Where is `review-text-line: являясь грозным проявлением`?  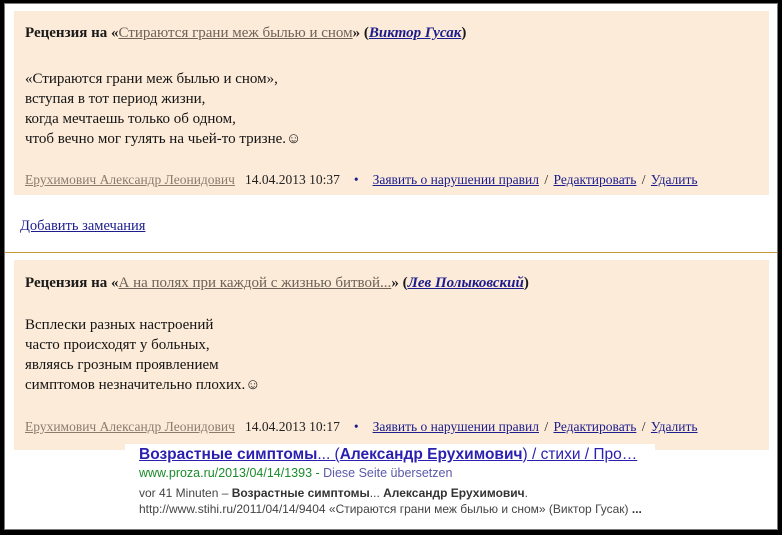 review-text-line: являясь грозным проявлением is located at coordinates (122, 365).